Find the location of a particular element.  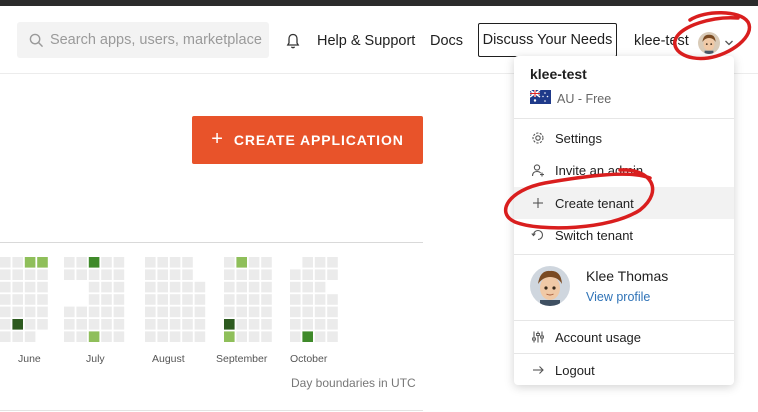

view-profile-link: View profile is located at coordinates (618, 297).